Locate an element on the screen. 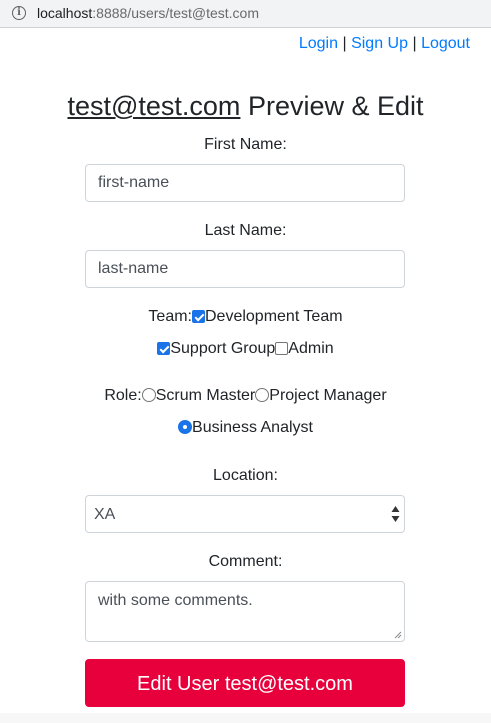 This screenshot has height=723, width=491. first-name-label: First Name: is located at coordinates (245, 144).